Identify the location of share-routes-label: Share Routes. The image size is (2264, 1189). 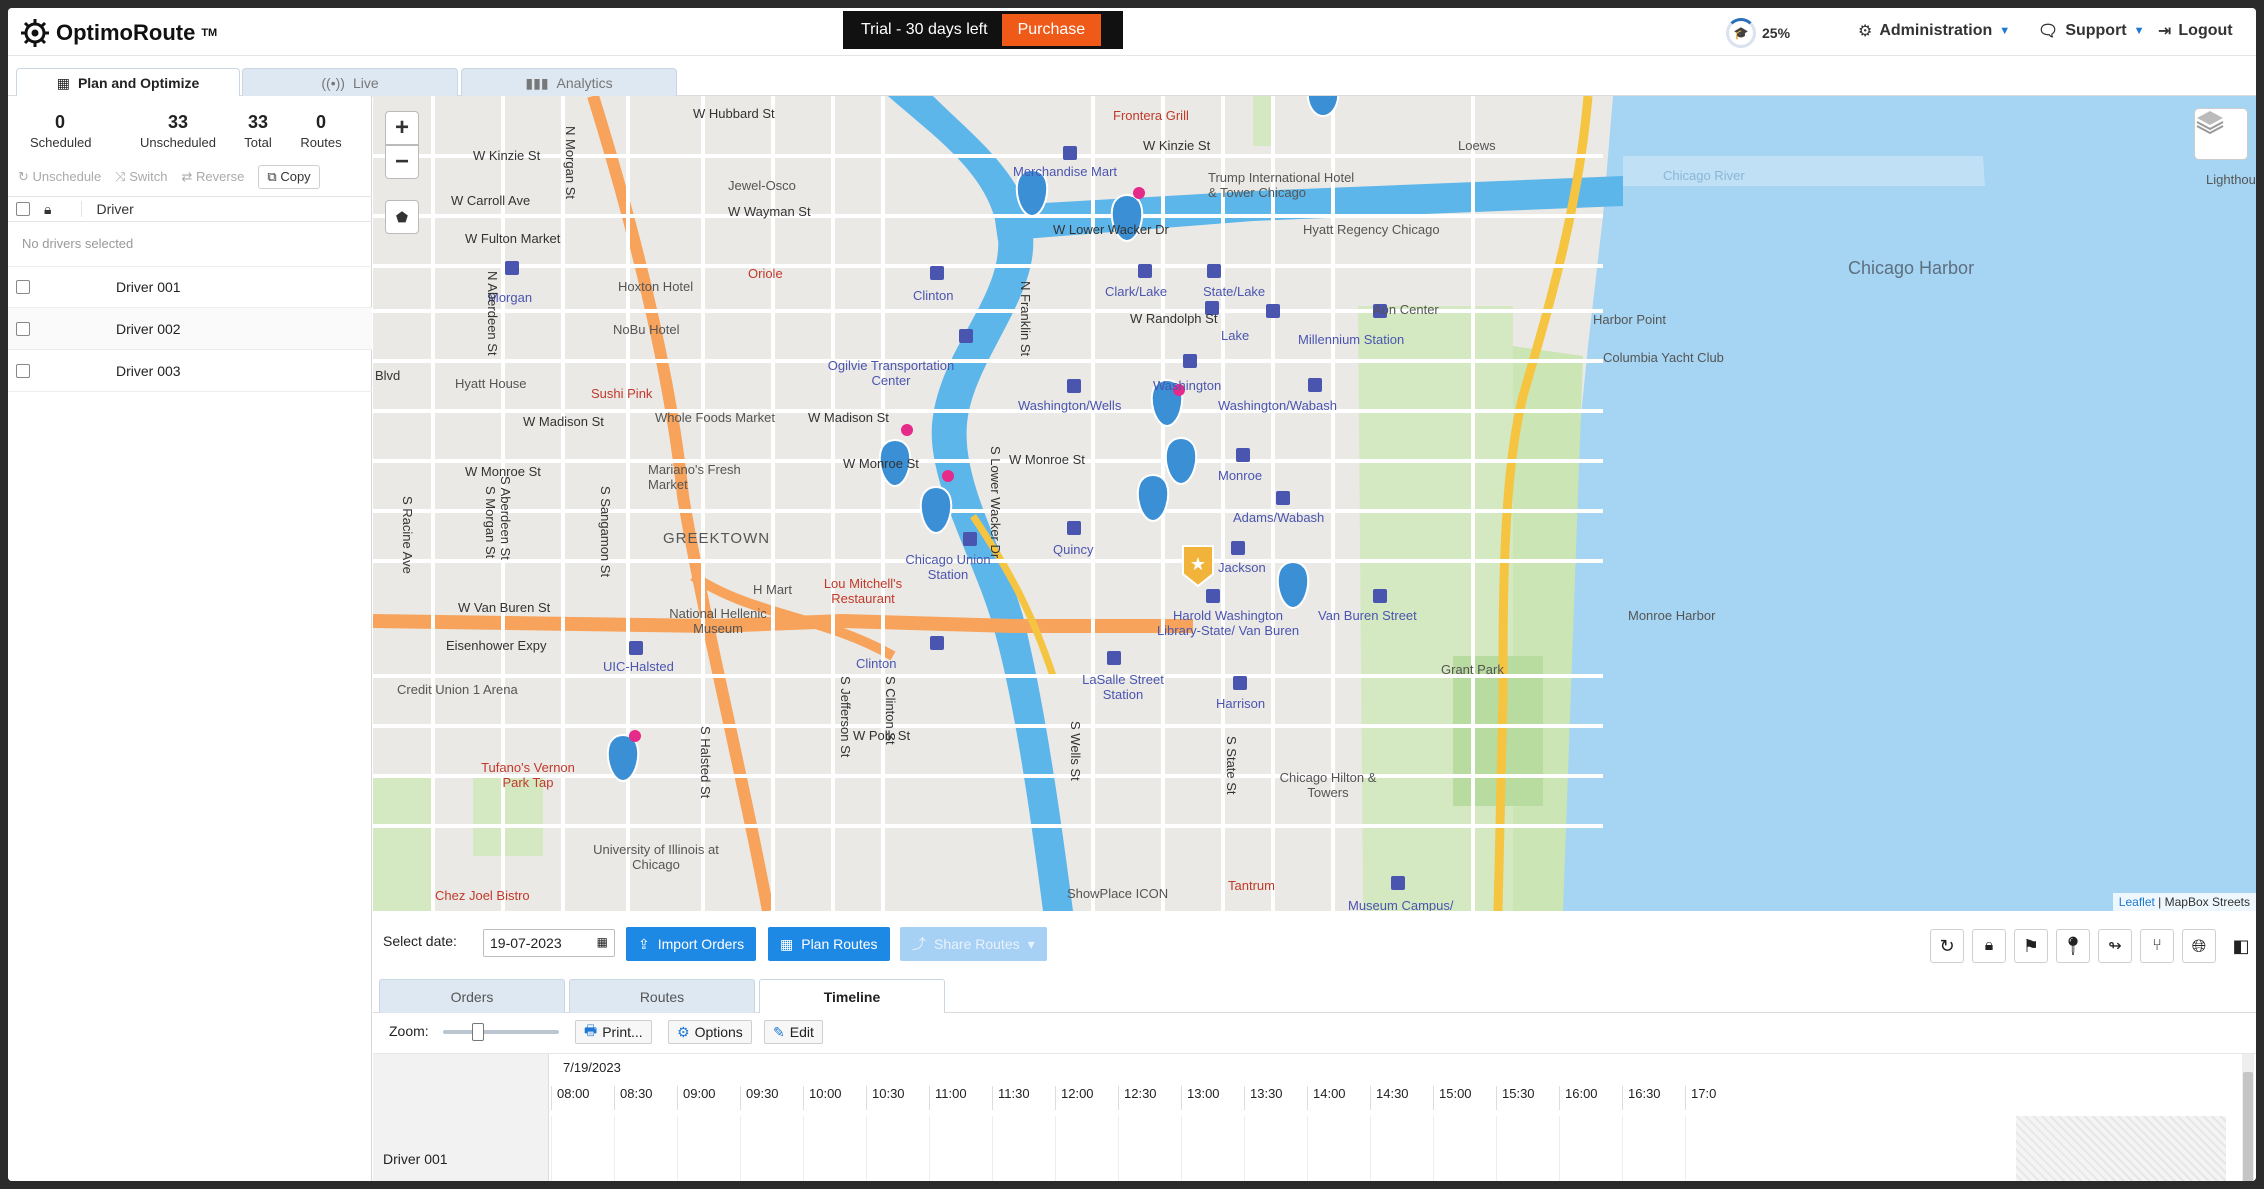
(977, 944).